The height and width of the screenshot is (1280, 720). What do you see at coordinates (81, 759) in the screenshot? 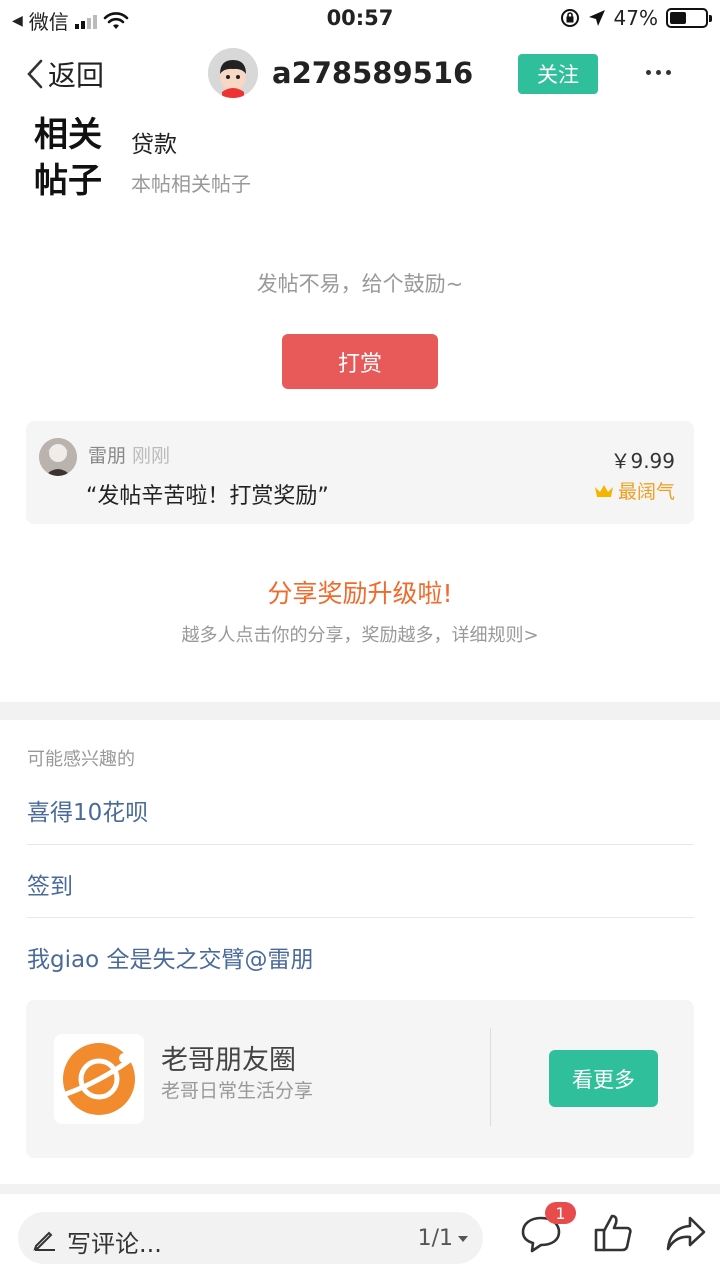
I see `interest-section-label: 可能感兴趣的` at bounding box center [81, 759].